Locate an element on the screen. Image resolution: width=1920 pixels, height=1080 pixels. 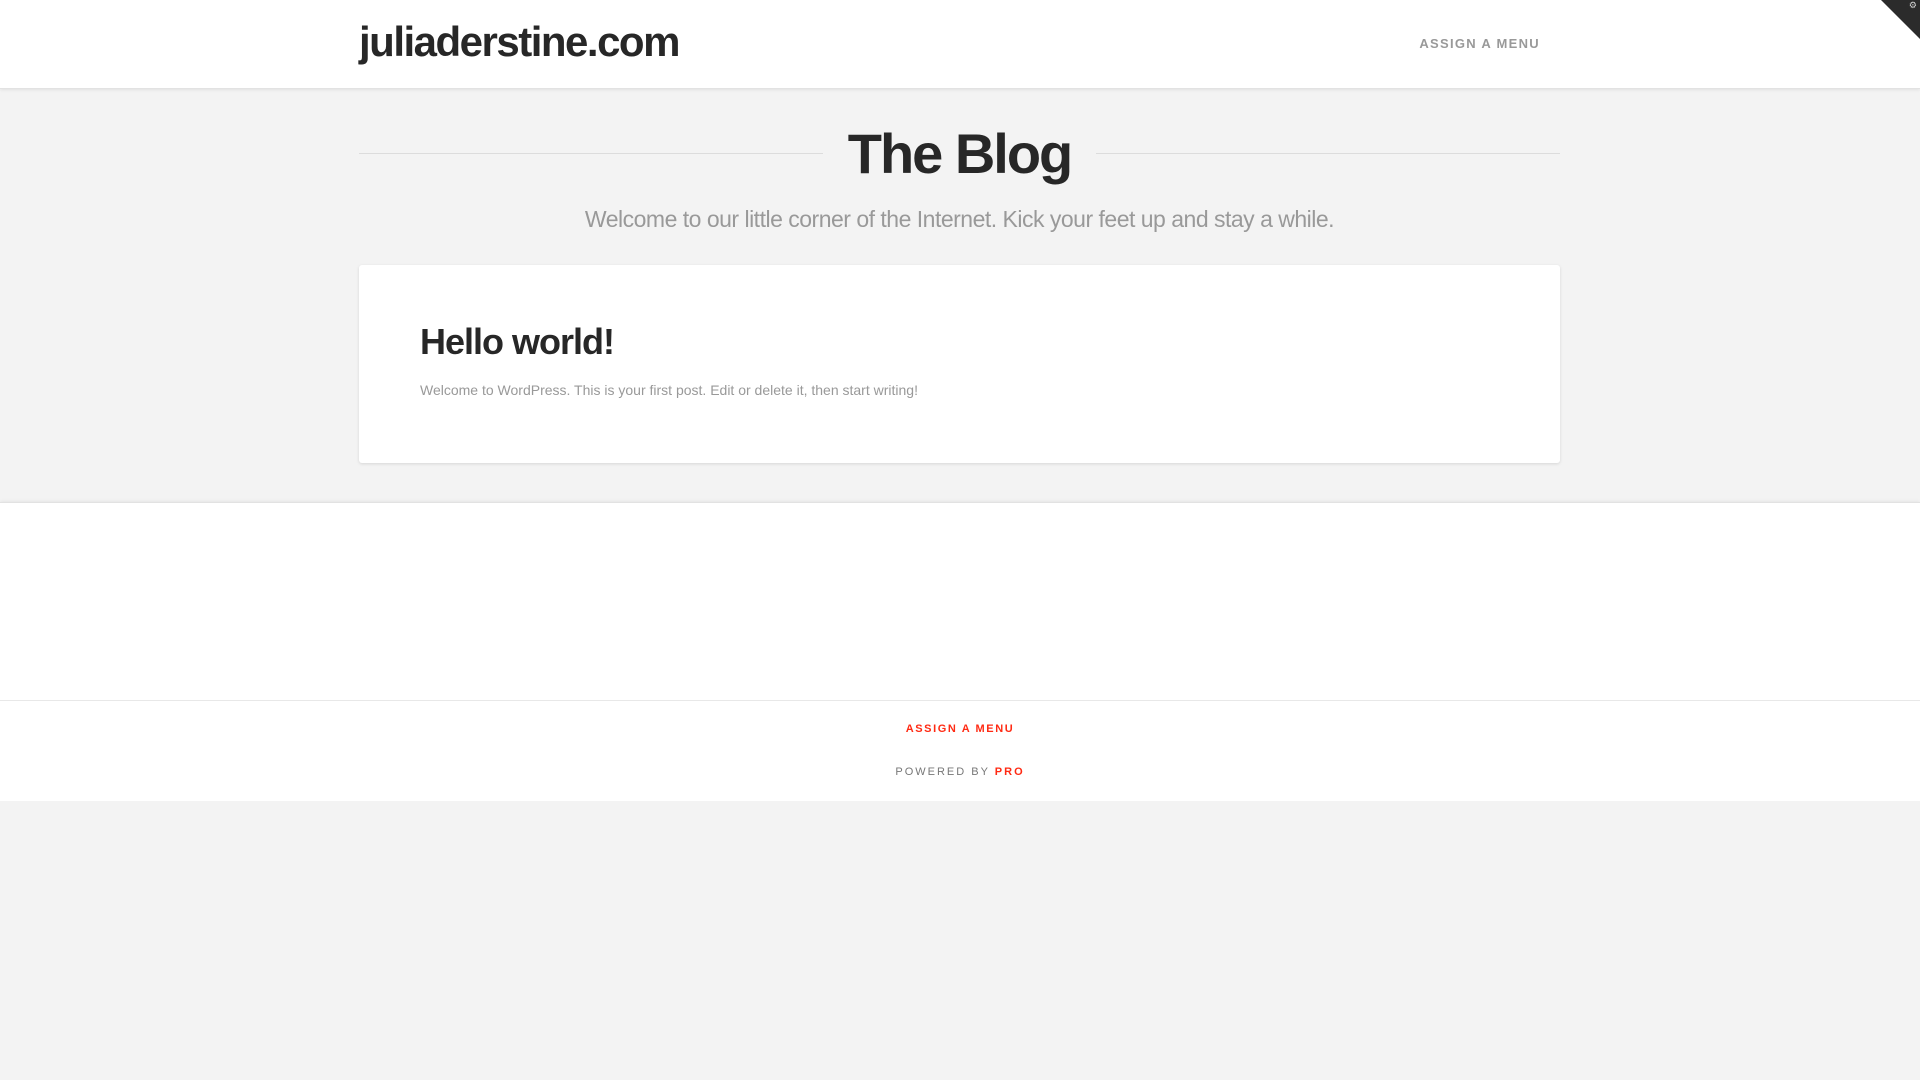
title-divider-left is located at coordinates (591, 153).